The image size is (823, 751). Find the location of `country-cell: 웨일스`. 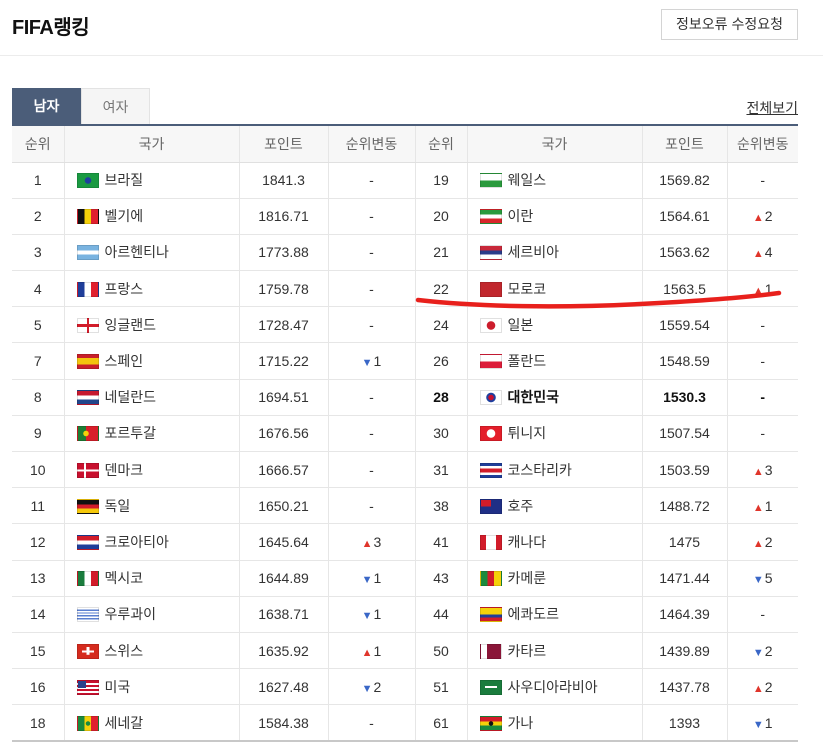

country-cell: 웨일스 is located at coordinates (555, 180).